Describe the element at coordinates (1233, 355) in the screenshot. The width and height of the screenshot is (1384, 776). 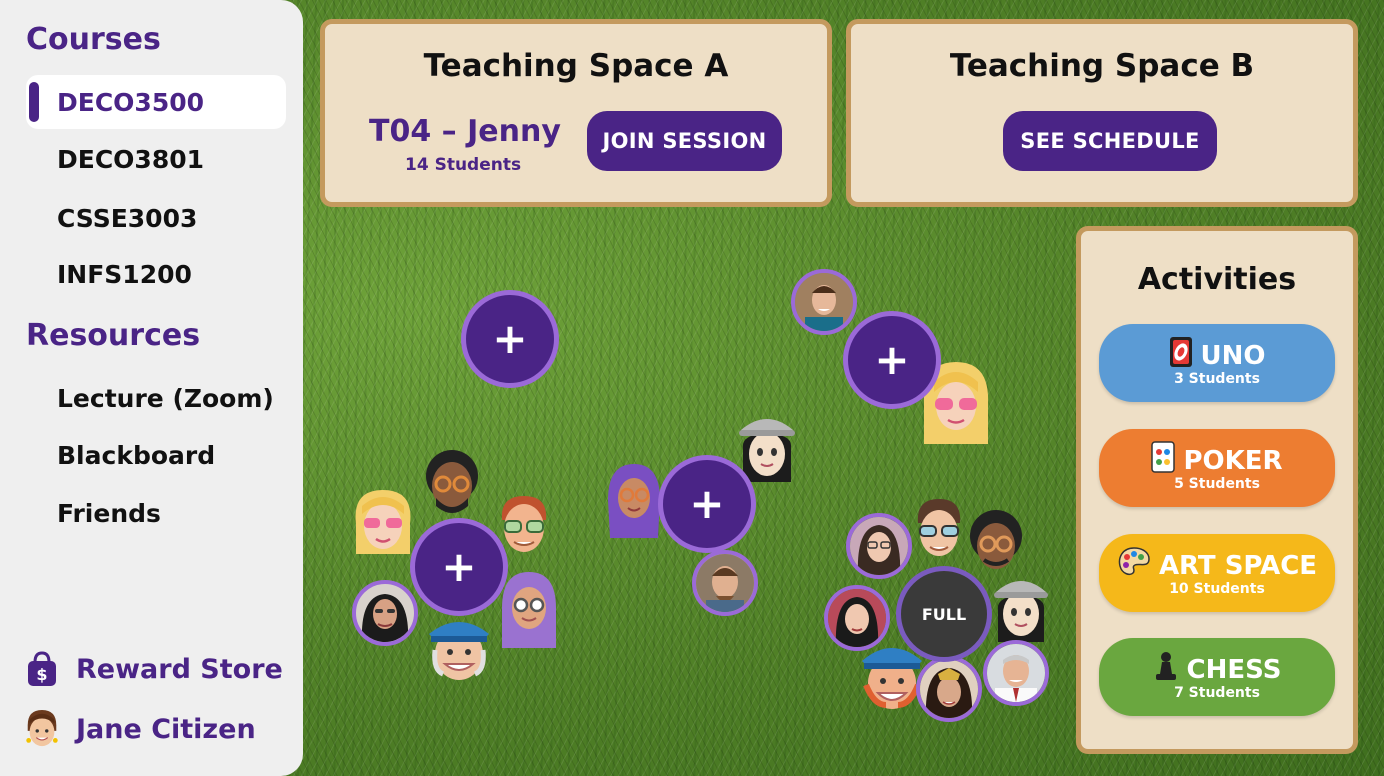
I see `activity-name: UNO` at that location.